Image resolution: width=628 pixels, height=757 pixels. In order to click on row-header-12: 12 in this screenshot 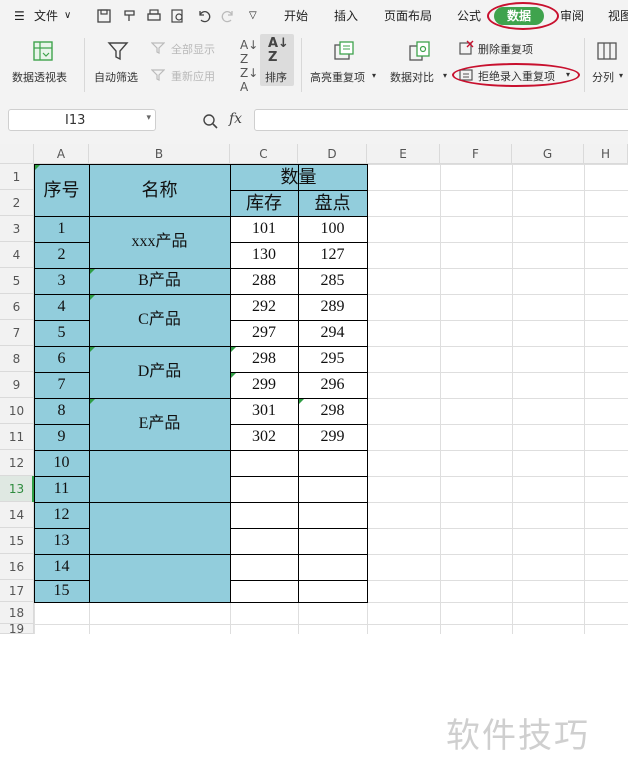, I will do `click(17, 463)`.